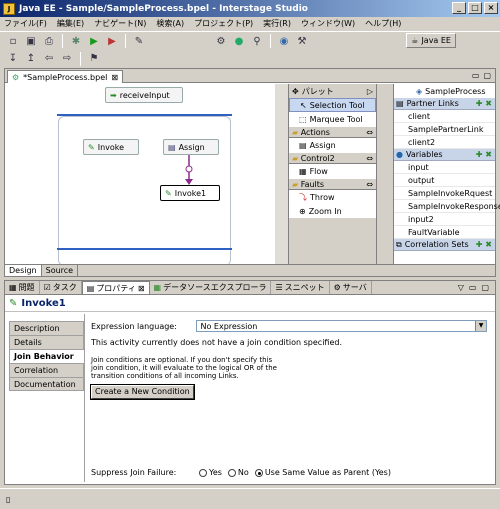 This screenshot has width=500, height=509. Describe the element at coordinates (332, 211) in the screenshot. I see `palette-item-zoom-in: ⊕ Zoom In` at that location.